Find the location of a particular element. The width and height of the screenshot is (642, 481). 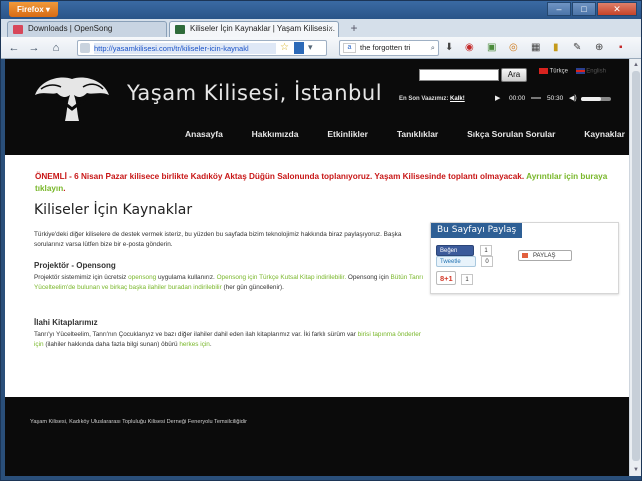

sync-icon: ⊕ is located at coordinates (599, 48).